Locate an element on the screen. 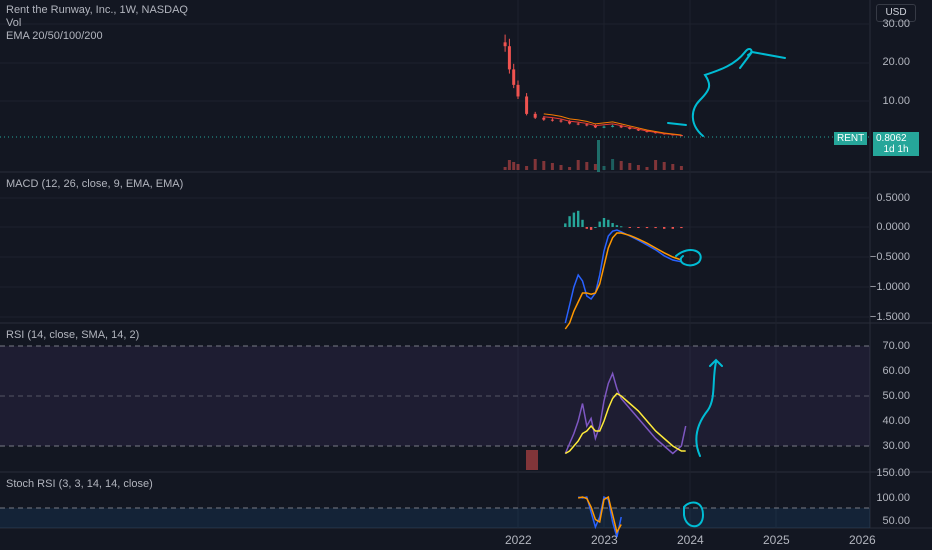 This screenshot has width=932, height=550. volume-spike is located at coordinates (598, 156).